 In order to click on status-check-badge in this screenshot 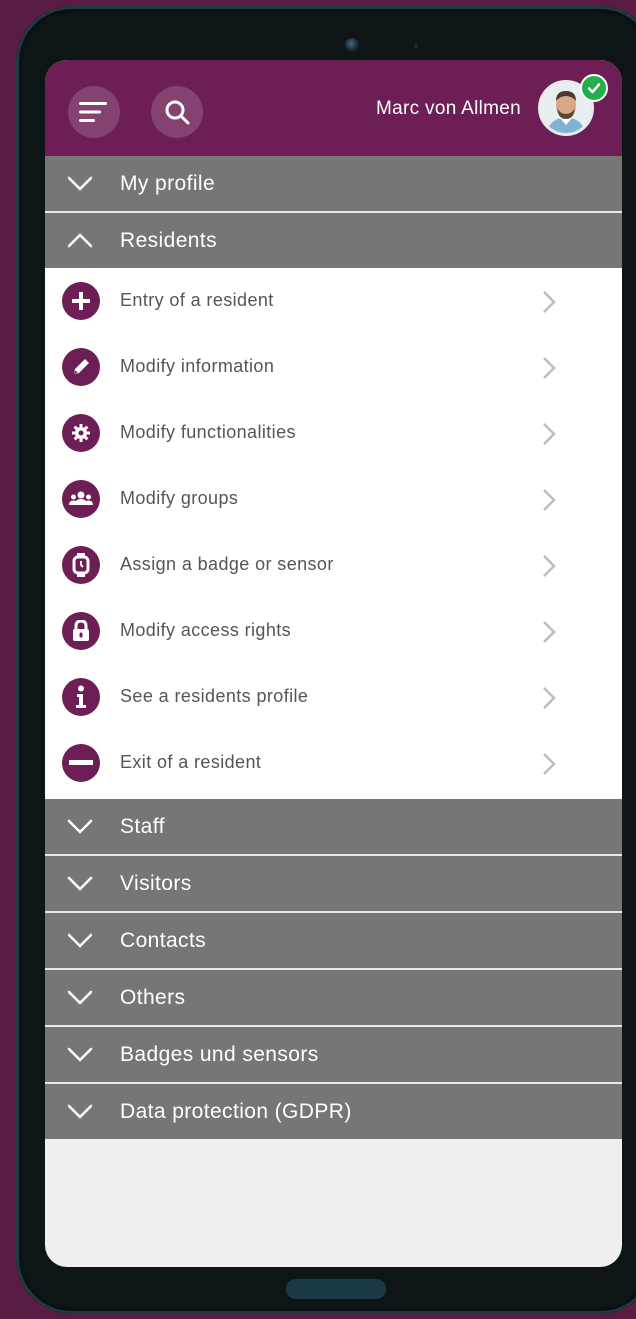, I will do `click(594, 88)`.